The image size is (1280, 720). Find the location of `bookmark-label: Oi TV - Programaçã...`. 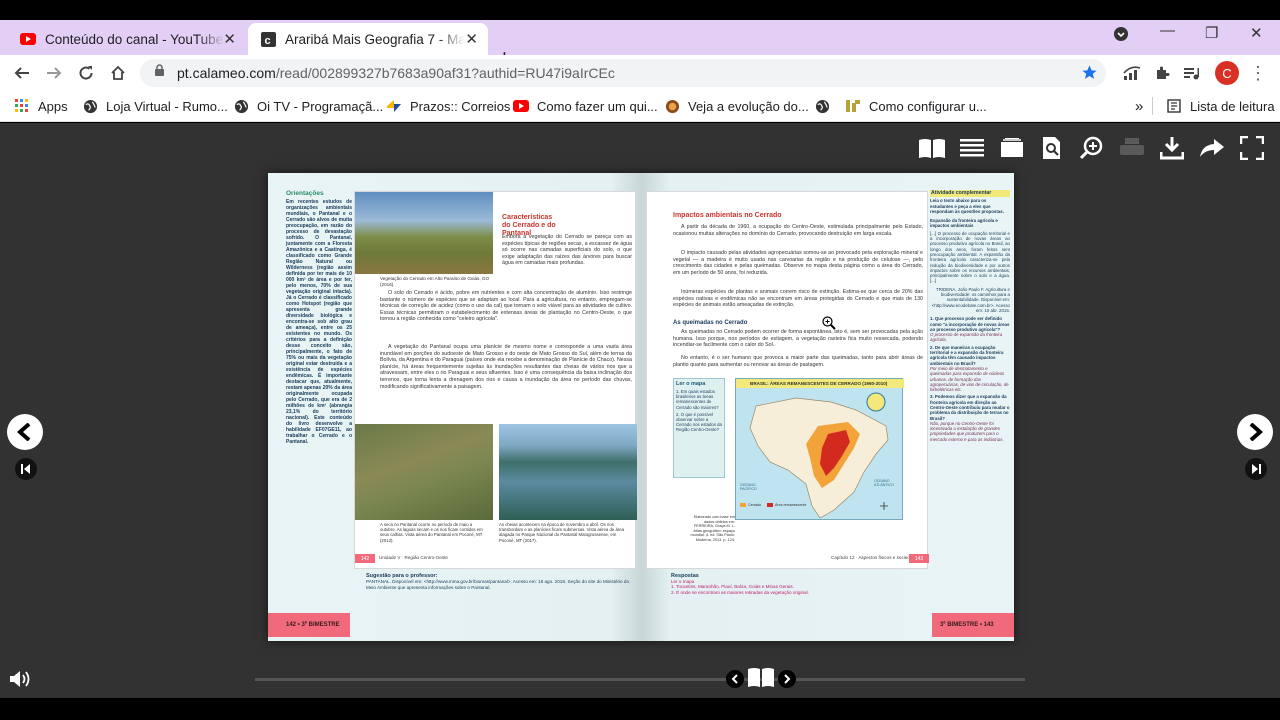

bookmark-label: Oi TV - Programaçã... is located at coordinates (320, 106).